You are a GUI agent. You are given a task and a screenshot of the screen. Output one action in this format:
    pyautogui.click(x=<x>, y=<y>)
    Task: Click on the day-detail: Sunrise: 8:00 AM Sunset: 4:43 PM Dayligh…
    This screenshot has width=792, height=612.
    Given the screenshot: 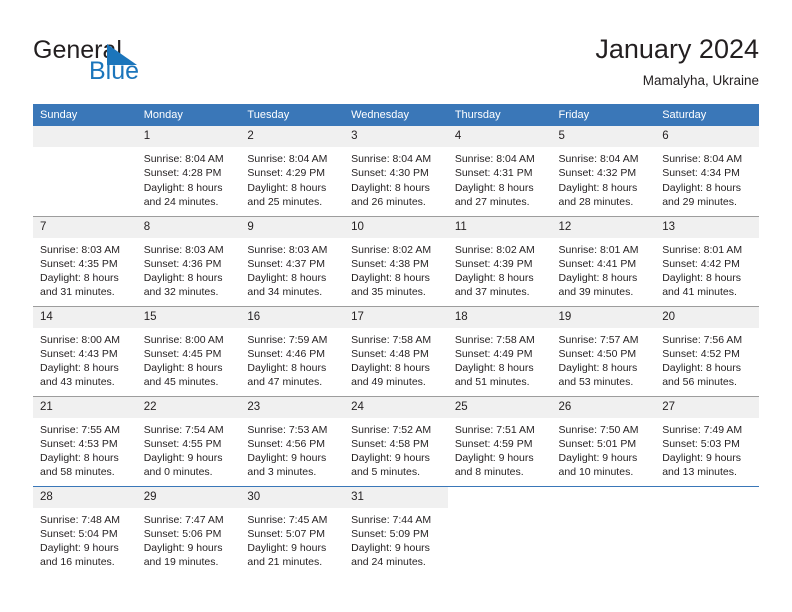 What is the action you would take?
    pyautogui.click(x=80, y=361)
    